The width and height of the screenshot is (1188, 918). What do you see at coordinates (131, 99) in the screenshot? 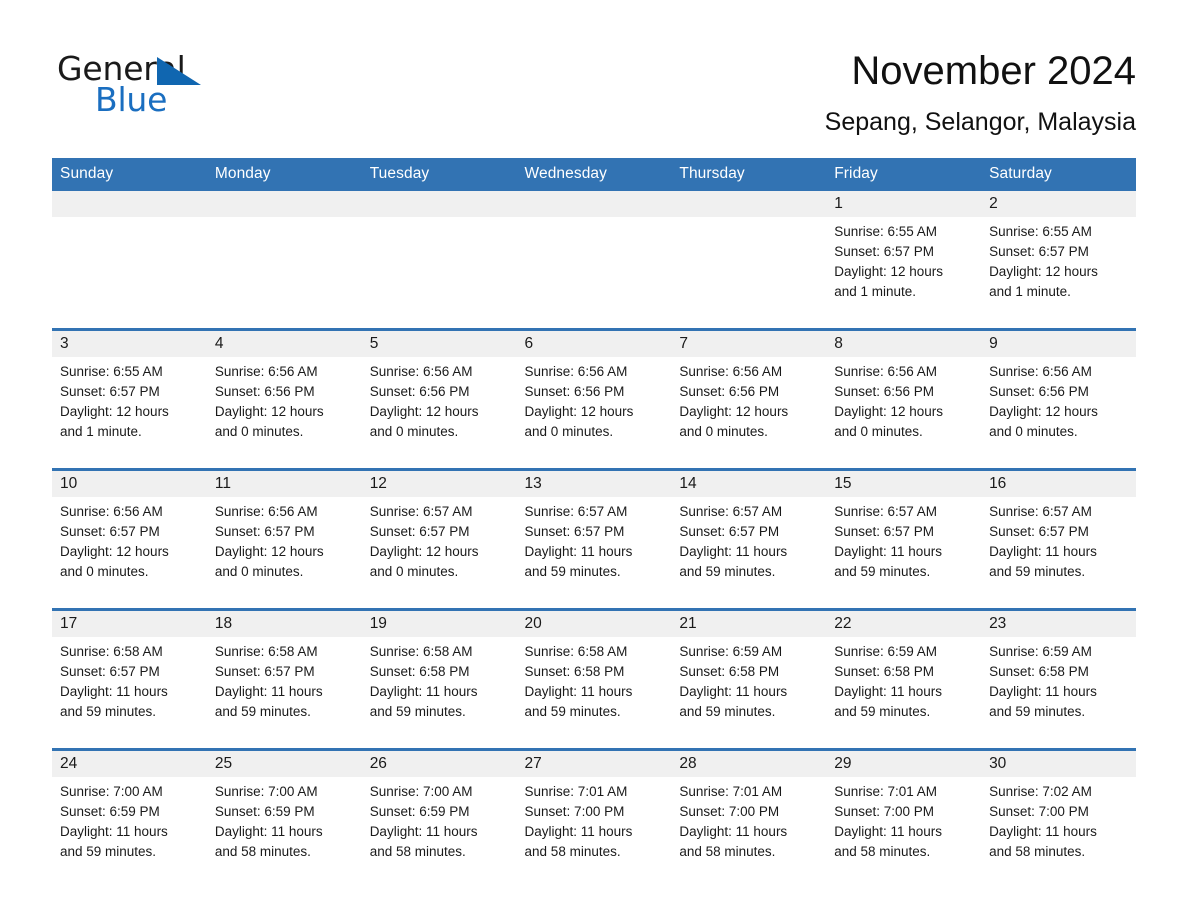
I see `logo-text-blue: Blue` at bounding box center [131, 99].